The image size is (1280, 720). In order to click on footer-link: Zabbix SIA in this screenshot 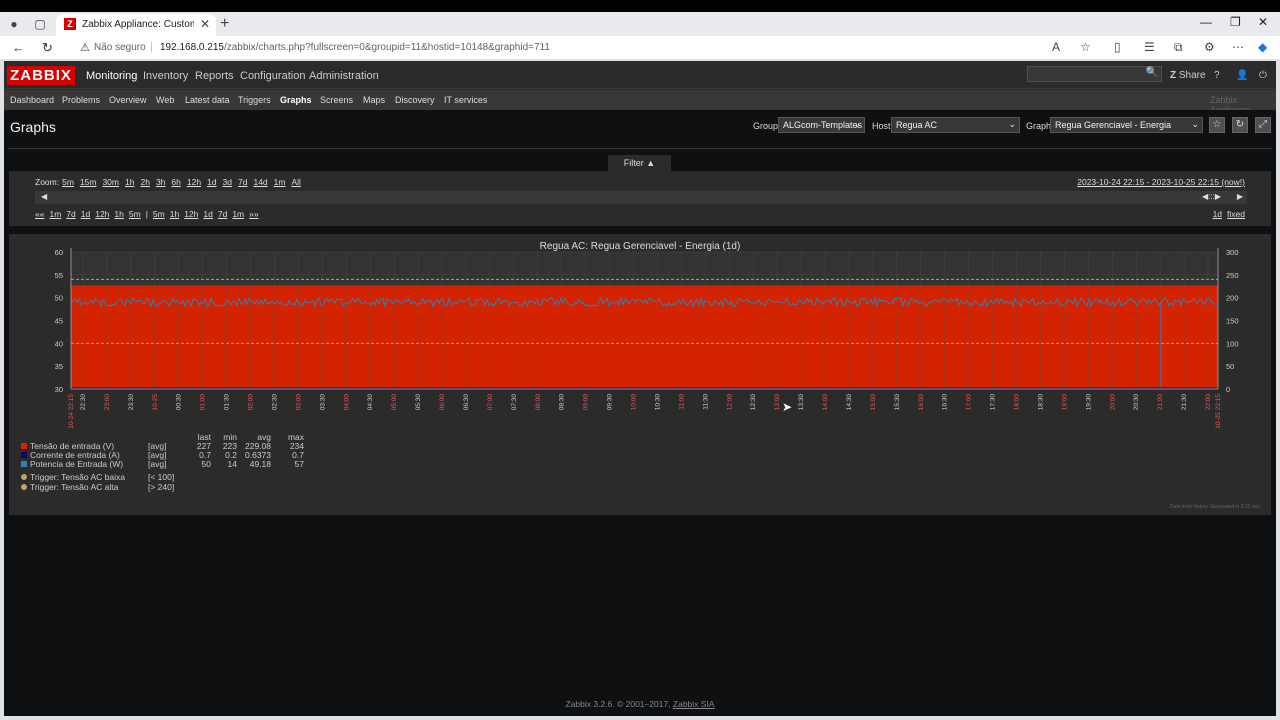, I will do `click(694, 704)`.